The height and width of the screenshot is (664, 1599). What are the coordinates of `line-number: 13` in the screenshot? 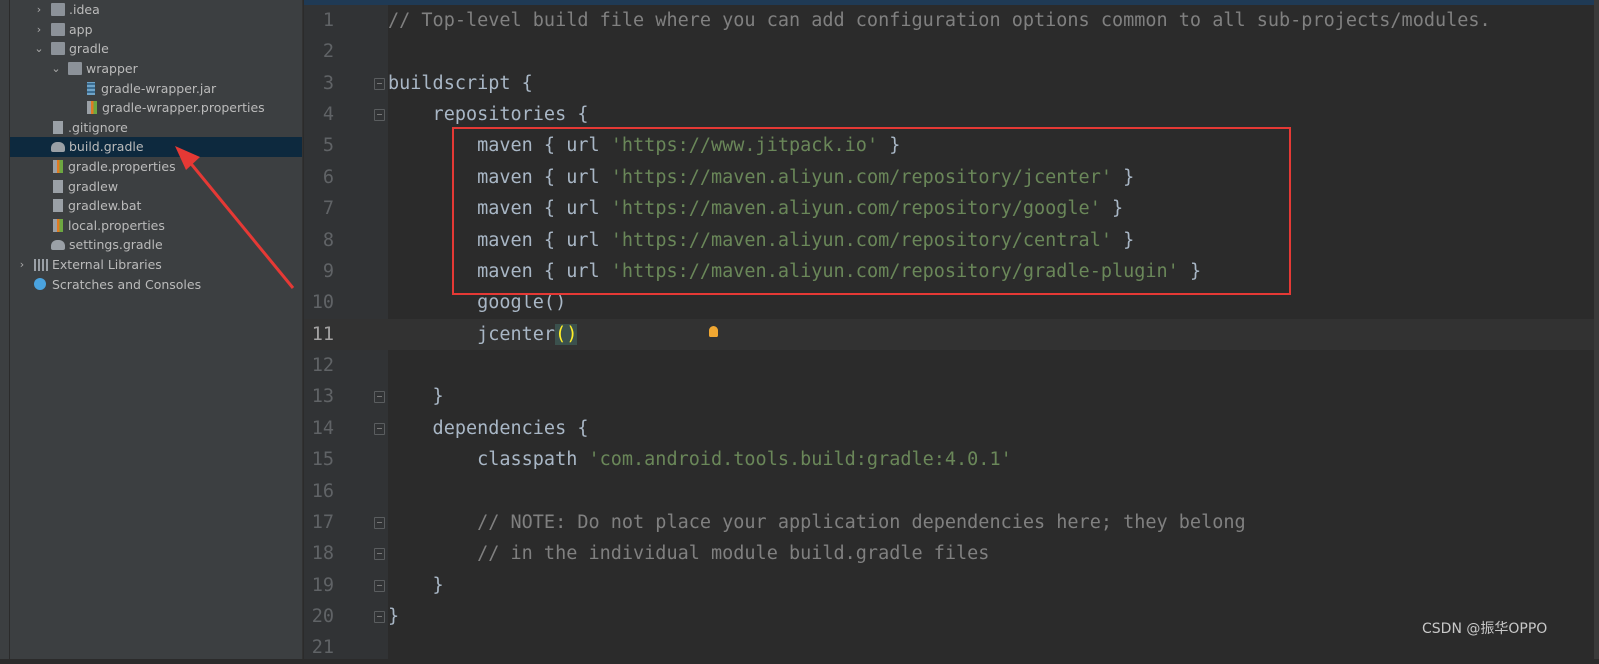 It's located at (322, 397).